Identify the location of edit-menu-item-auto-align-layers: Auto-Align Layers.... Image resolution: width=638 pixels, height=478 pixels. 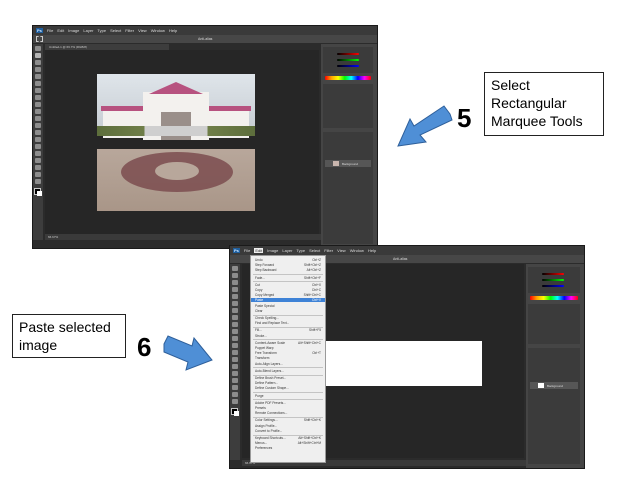
(288, 364).